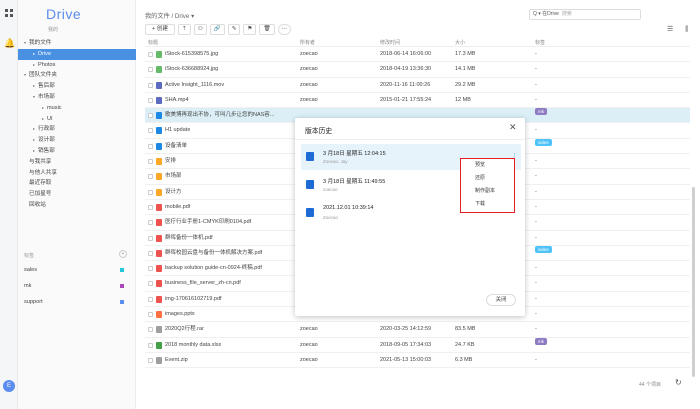 Image resolution: width=700 pixels, height=409 pixels. Describe the element at coordinates (585, 14) in the screenshot. I see `search-input: Q ▾ 在Drive 搜索` at that location.